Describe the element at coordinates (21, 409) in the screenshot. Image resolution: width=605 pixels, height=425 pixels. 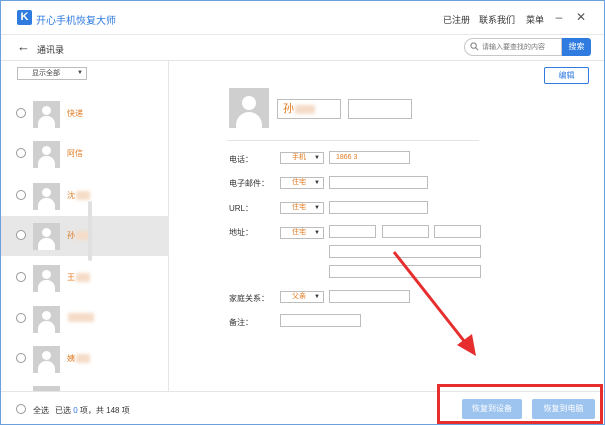
I see `select-all-radio` at that location.